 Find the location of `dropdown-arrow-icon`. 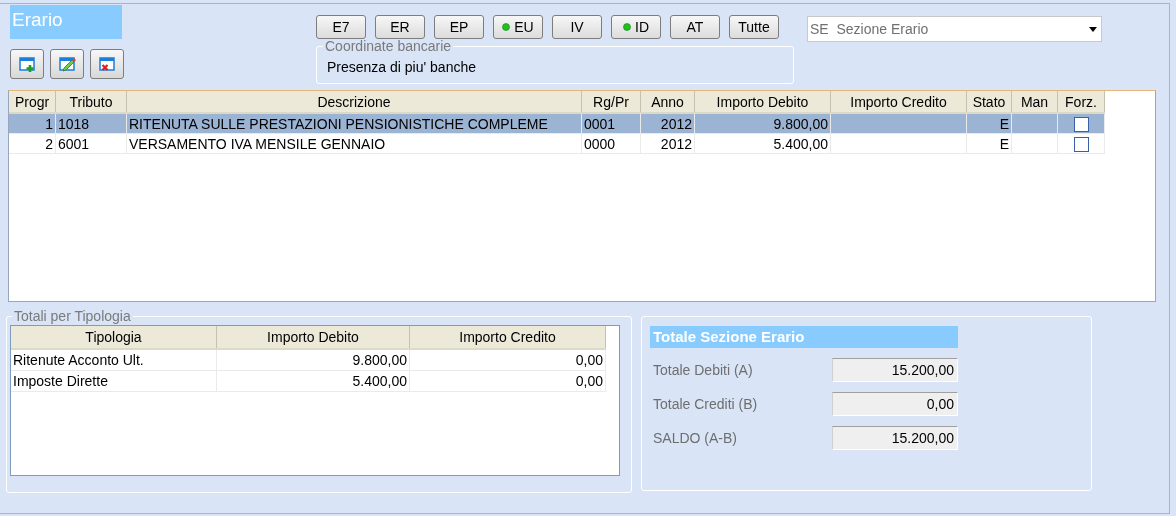

dropdown-arrow-icon is located at coordinates (1093, 29).